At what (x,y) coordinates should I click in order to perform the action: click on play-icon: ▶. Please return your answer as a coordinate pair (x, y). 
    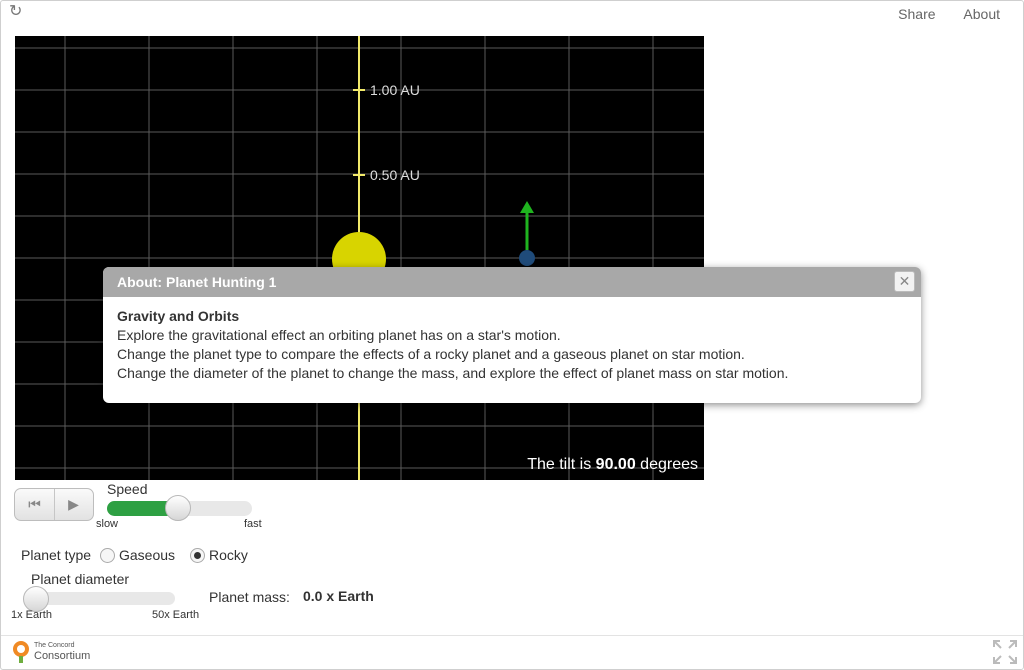
    Looking at the image, I should click on (73, 504).